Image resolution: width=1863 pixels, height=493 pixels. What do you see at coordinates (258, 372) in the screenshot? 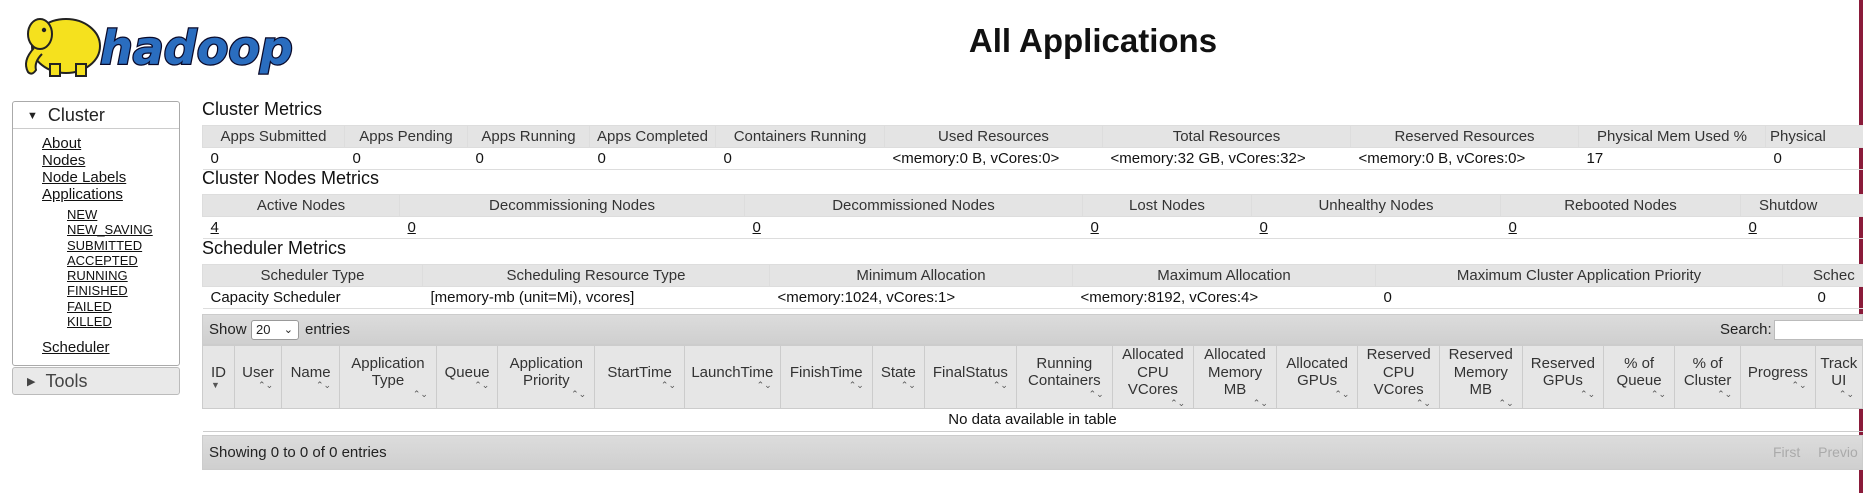
I see `column-header-label: User` at bounding box center [258, 372].